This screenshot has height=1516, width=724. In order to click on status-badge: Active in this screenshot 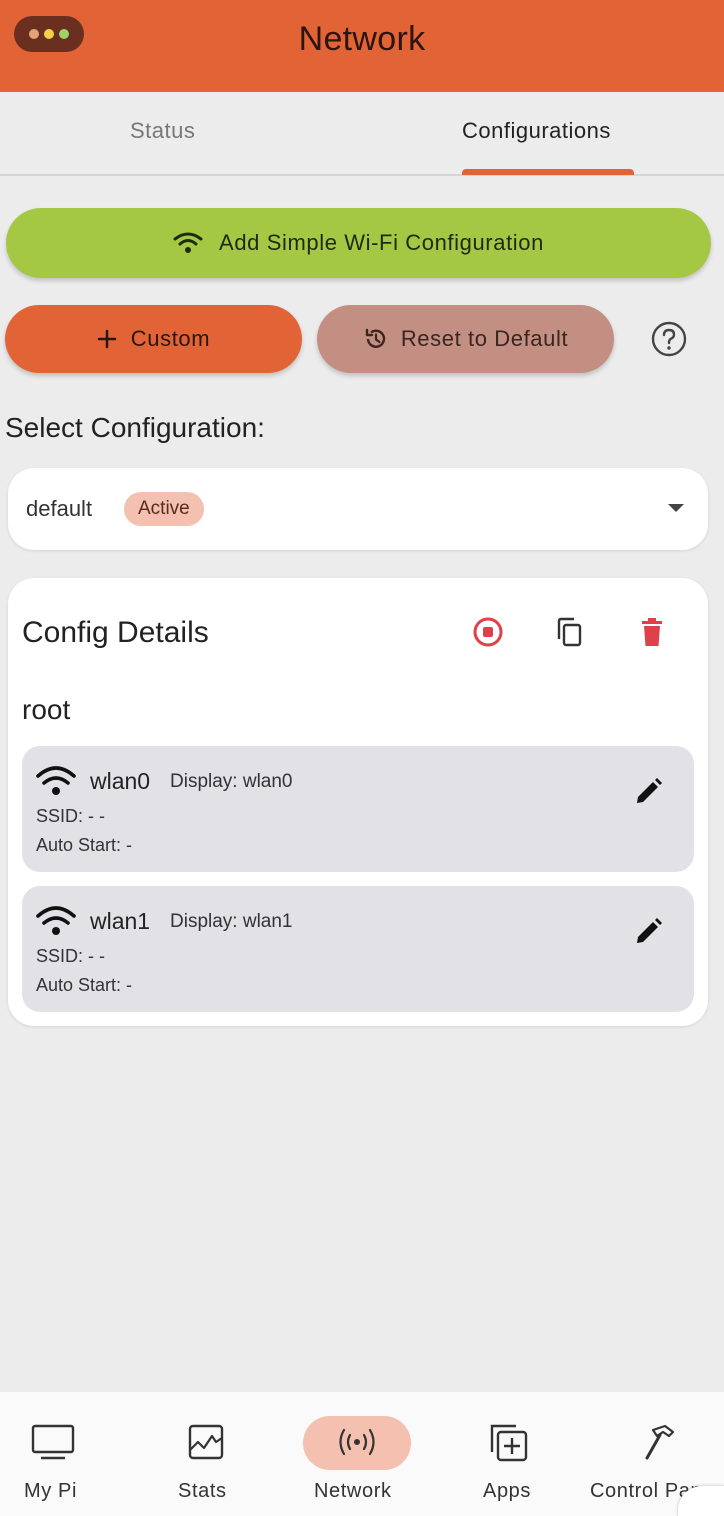, I will do `click(164, 509)`.